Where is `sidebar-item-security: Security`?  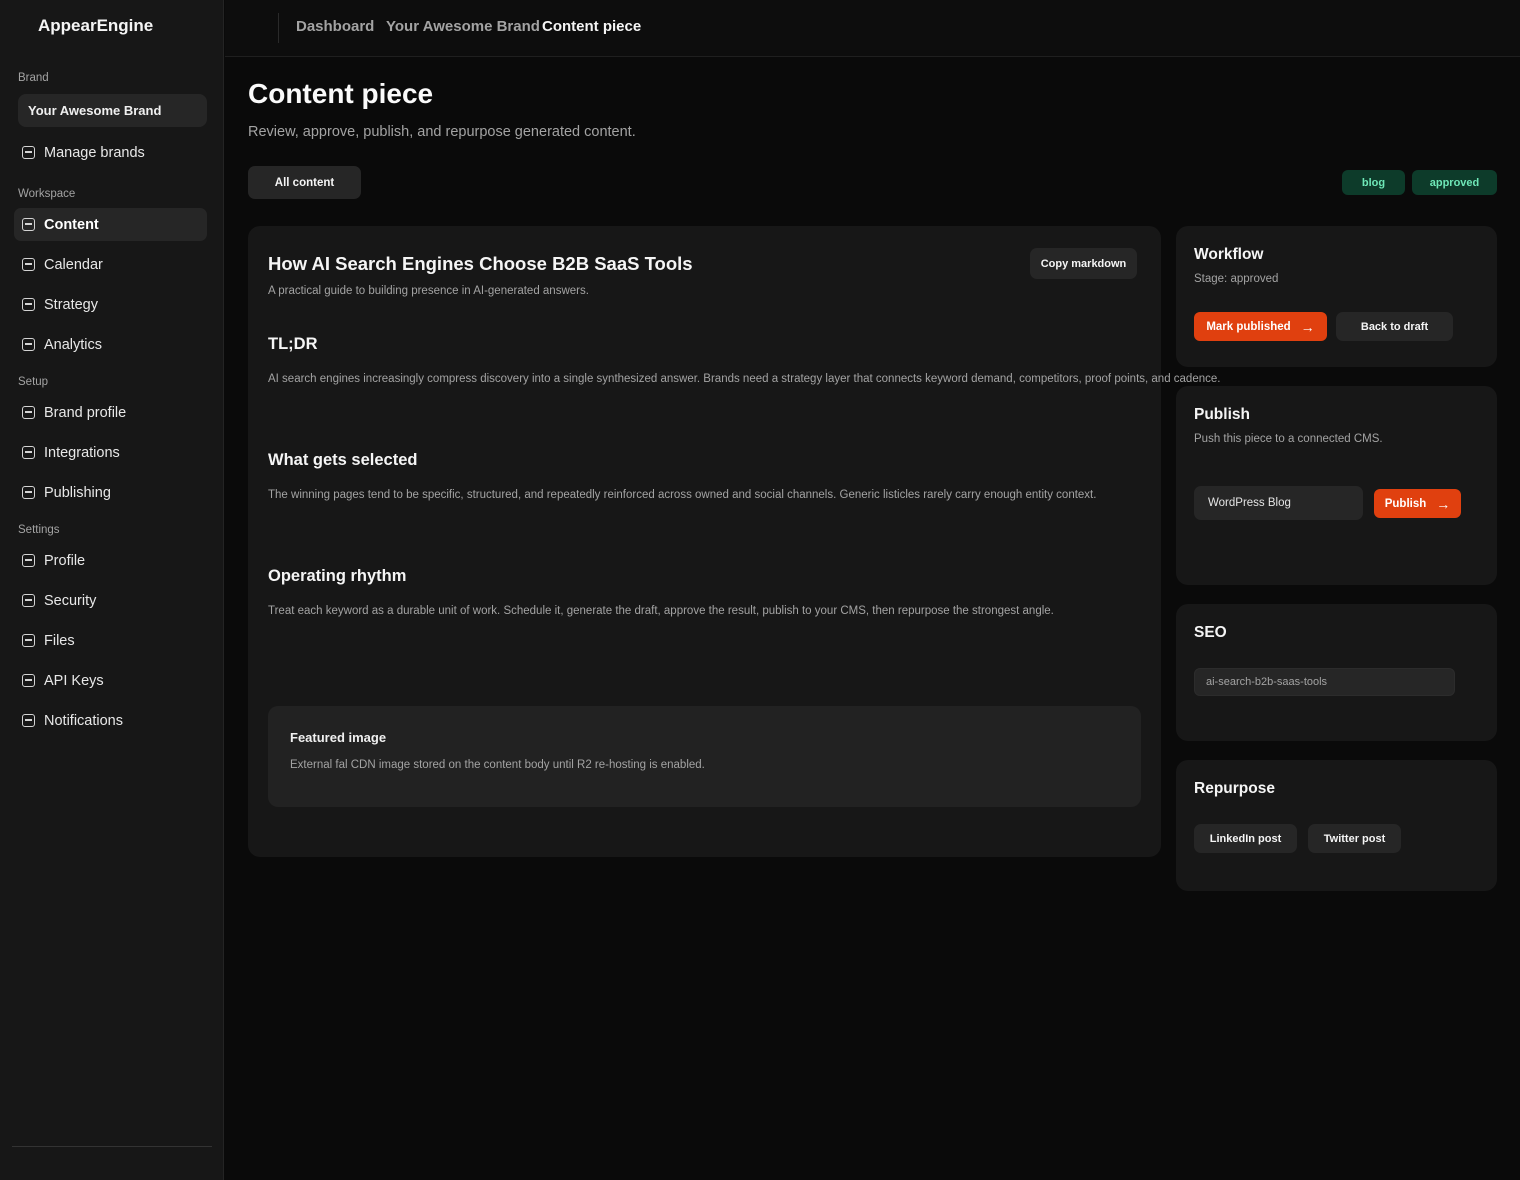 sidebar-item-security: Security is located at coordinates (110, 600).